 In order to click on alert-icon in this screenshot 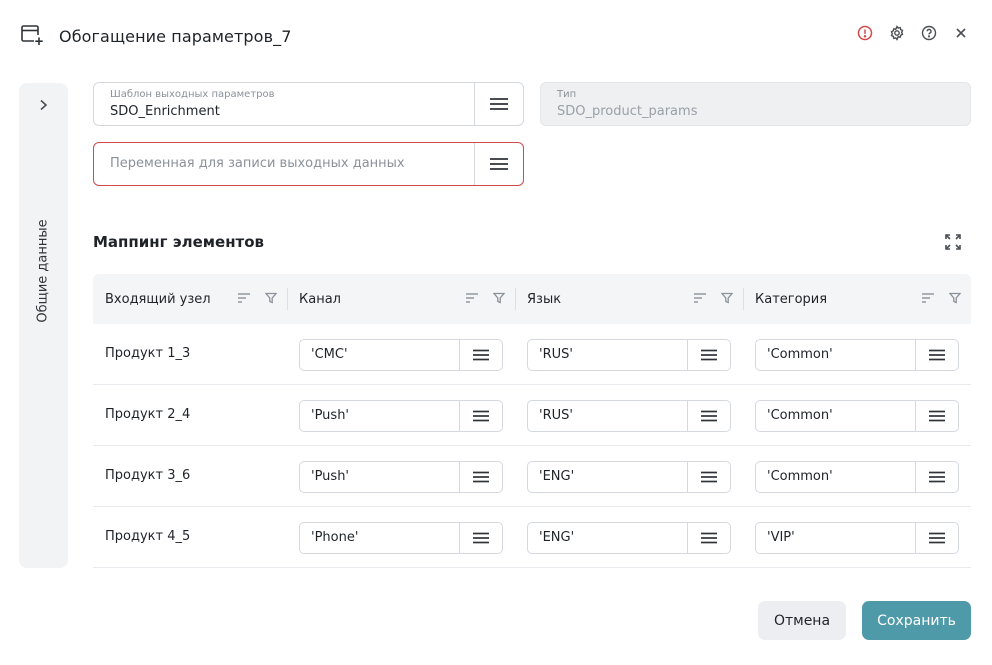, I will do `click(865, 33)`.